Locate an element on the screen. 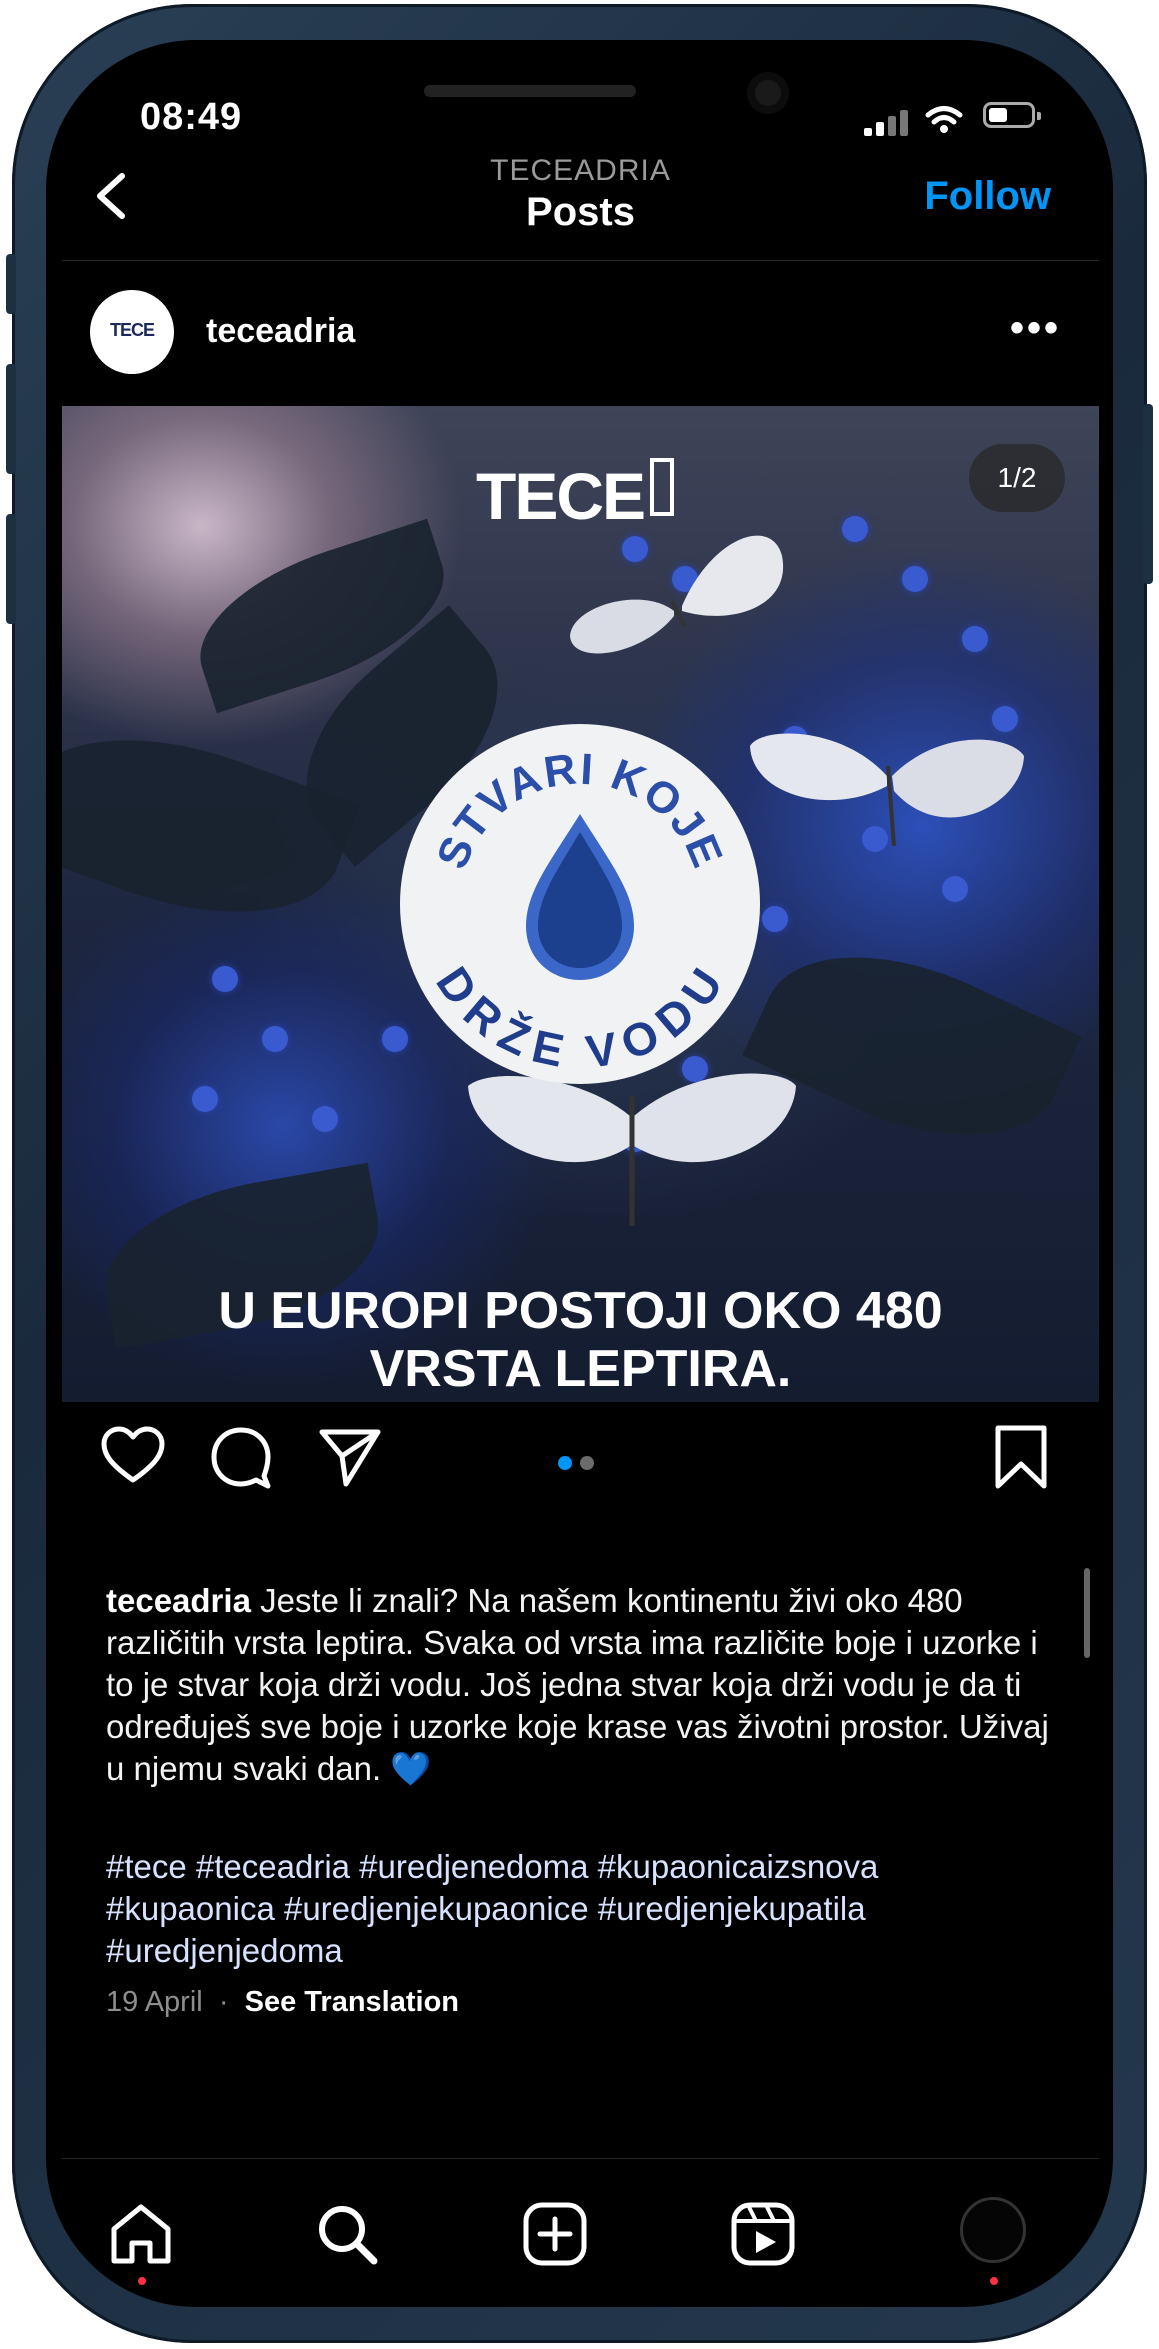  bottom-tab-bar is located at coordinates (580, 2228).